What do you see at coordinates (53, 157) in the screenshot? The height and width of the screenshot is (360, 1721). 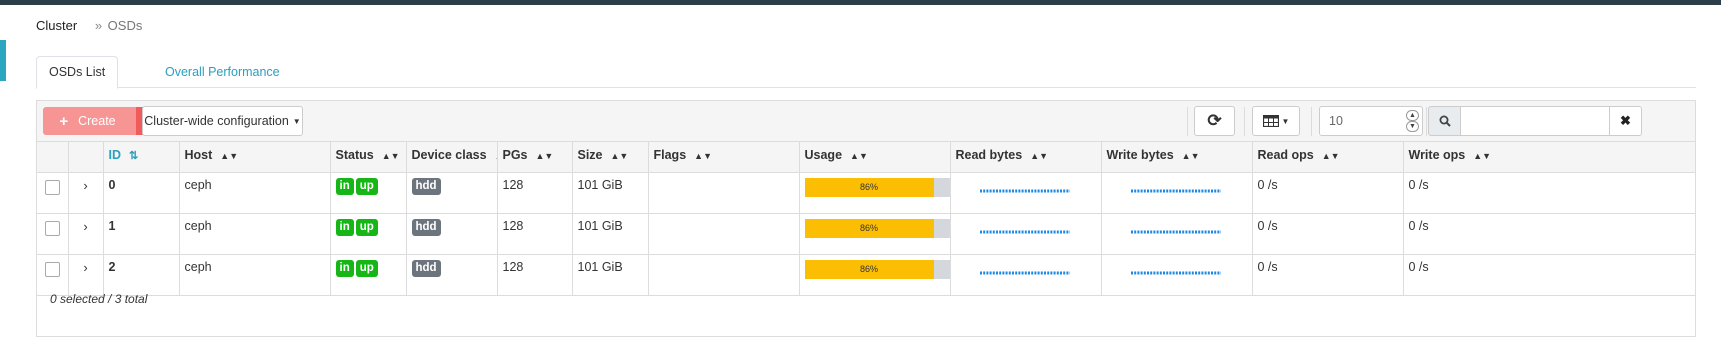 I see `header-checkbox-cell` at bounding box center [53, 157].